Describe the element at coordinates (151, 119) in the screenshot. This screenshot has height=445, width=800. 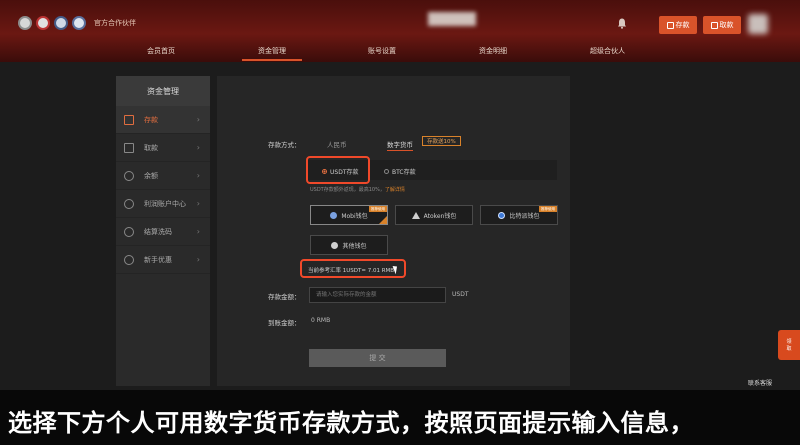
I see `sidebar-item-label: 存款` at that location.